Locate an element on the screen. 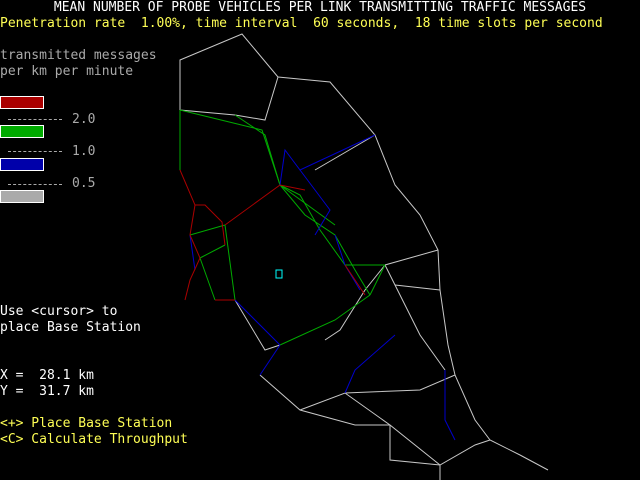 The width and height of the screenshot is (640, 480). instruction-text: place Base Station is located at coordinates (70, 327).